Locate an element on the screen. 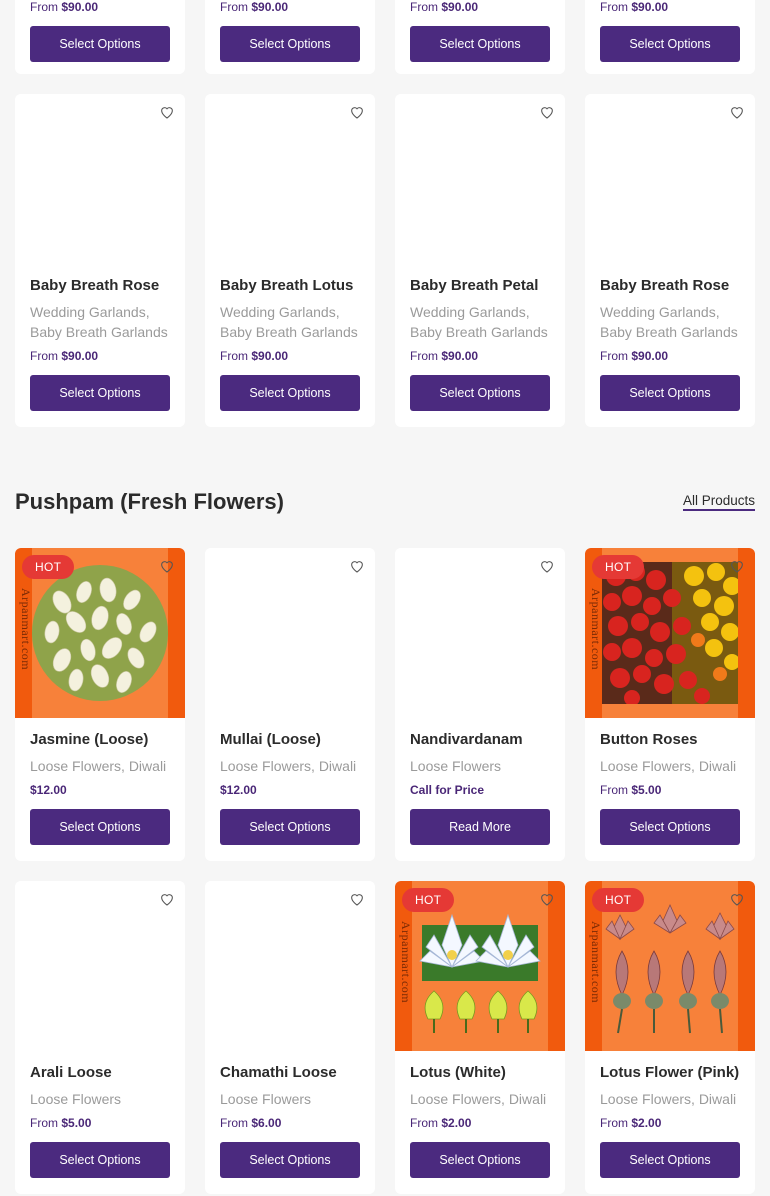  product-title: Arali Loose is located at coordinates (100, 1073).